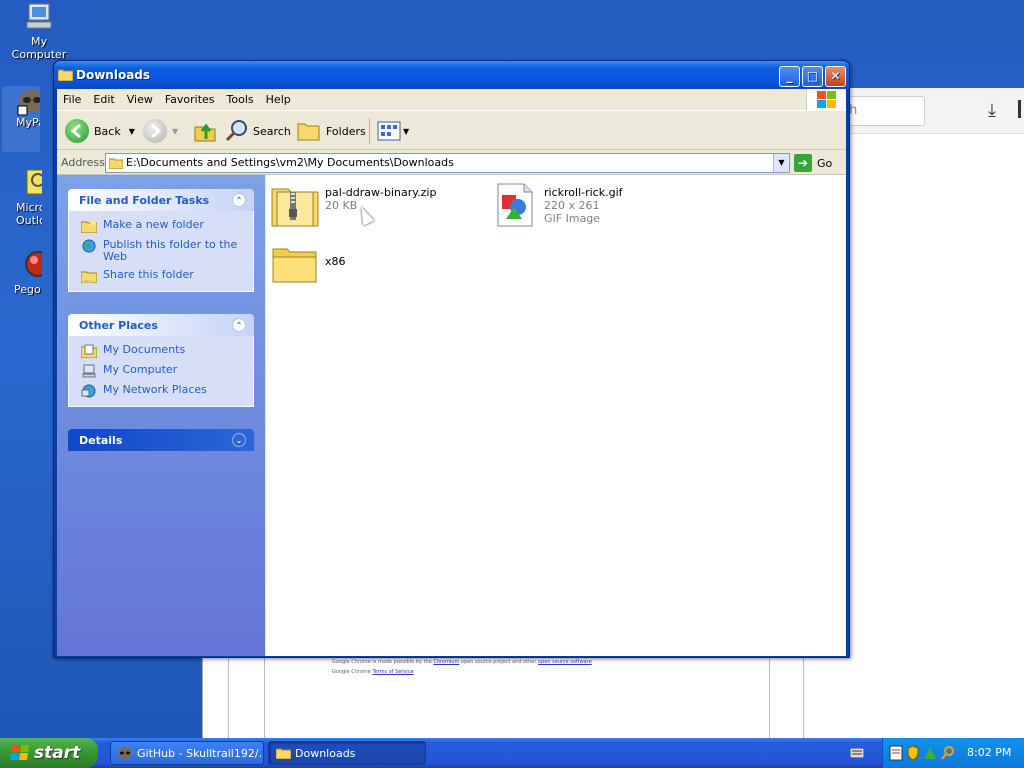 The image size is (1024, 768). I want to click on menu-bar: File Edit View Favorites Tools Help, so click(451, 100).